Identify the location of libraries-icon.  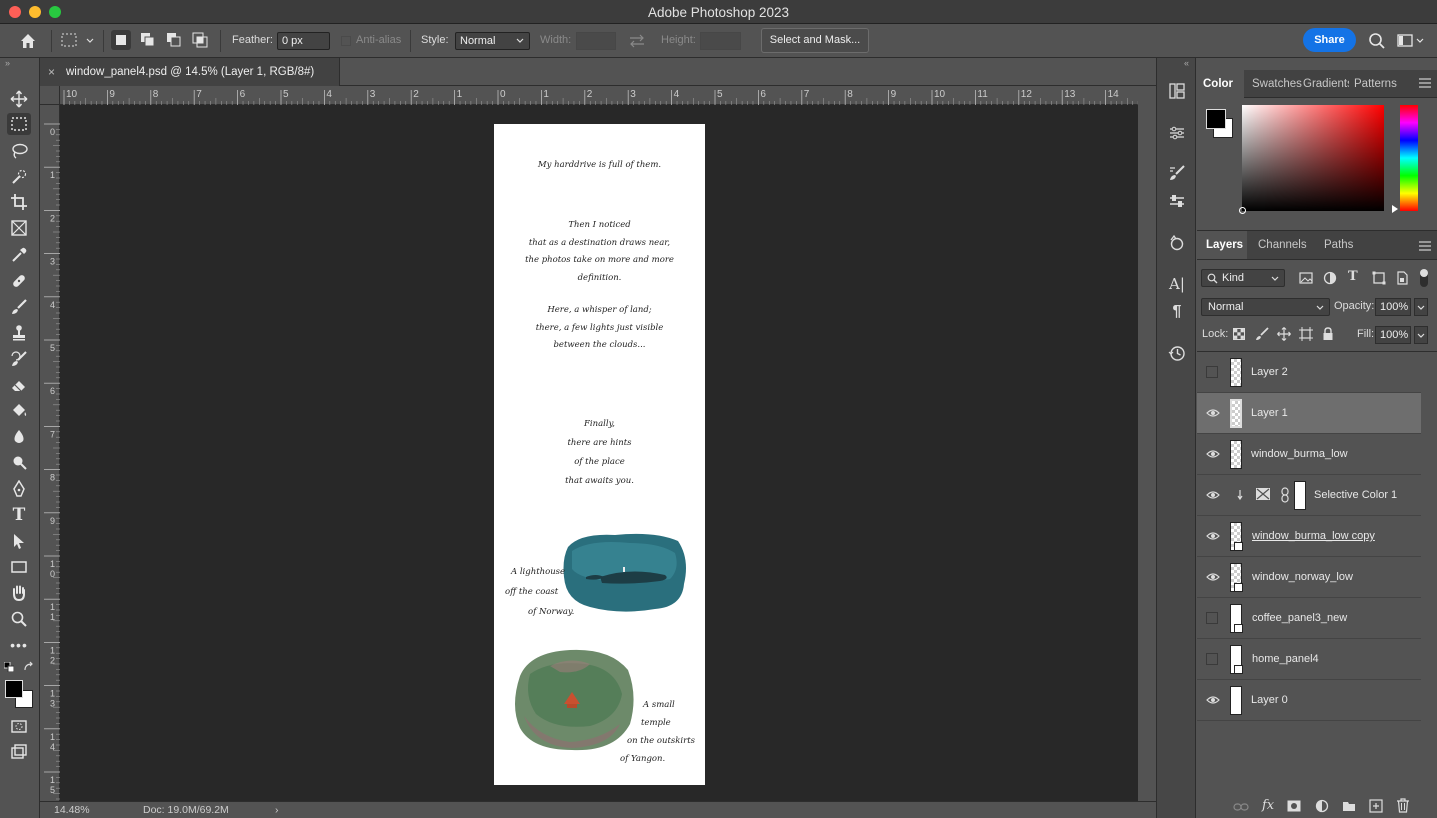
(1177, 91).